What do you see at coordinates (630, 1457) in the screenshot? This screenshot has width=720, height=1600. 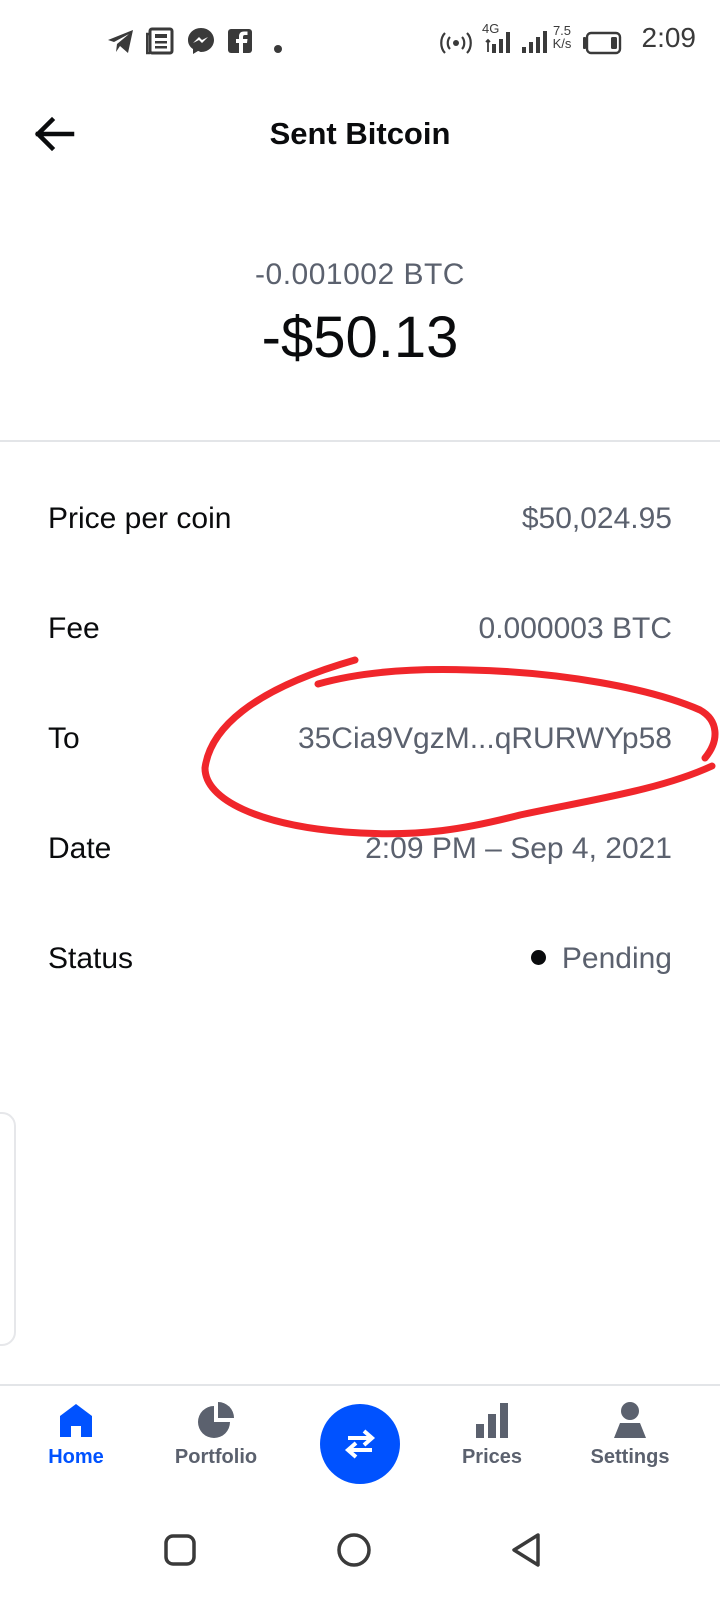 I see `nav-settings-label: Settings` at bounding box center [630, 1457].